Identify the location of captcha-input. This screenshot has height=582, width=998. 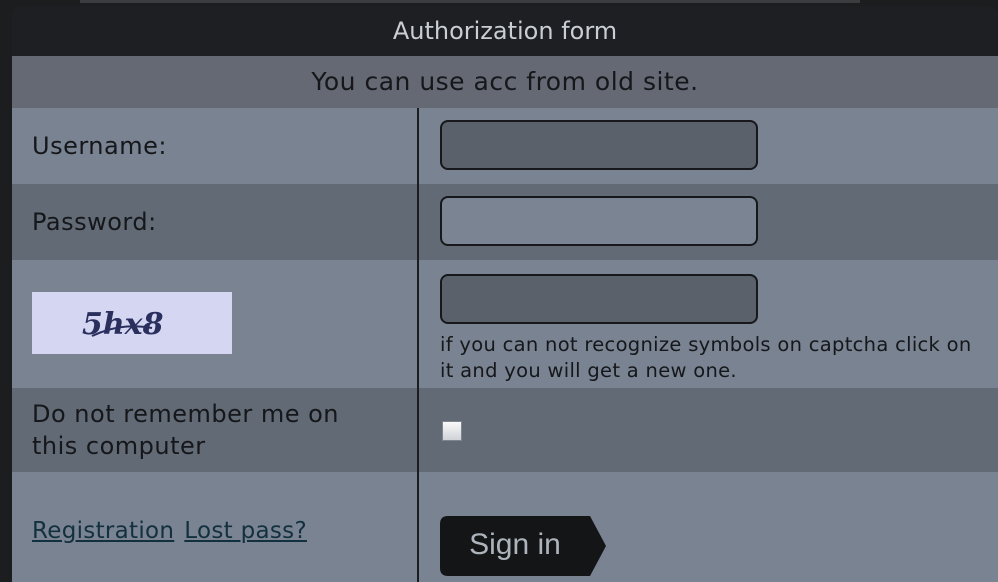
(599, 299).